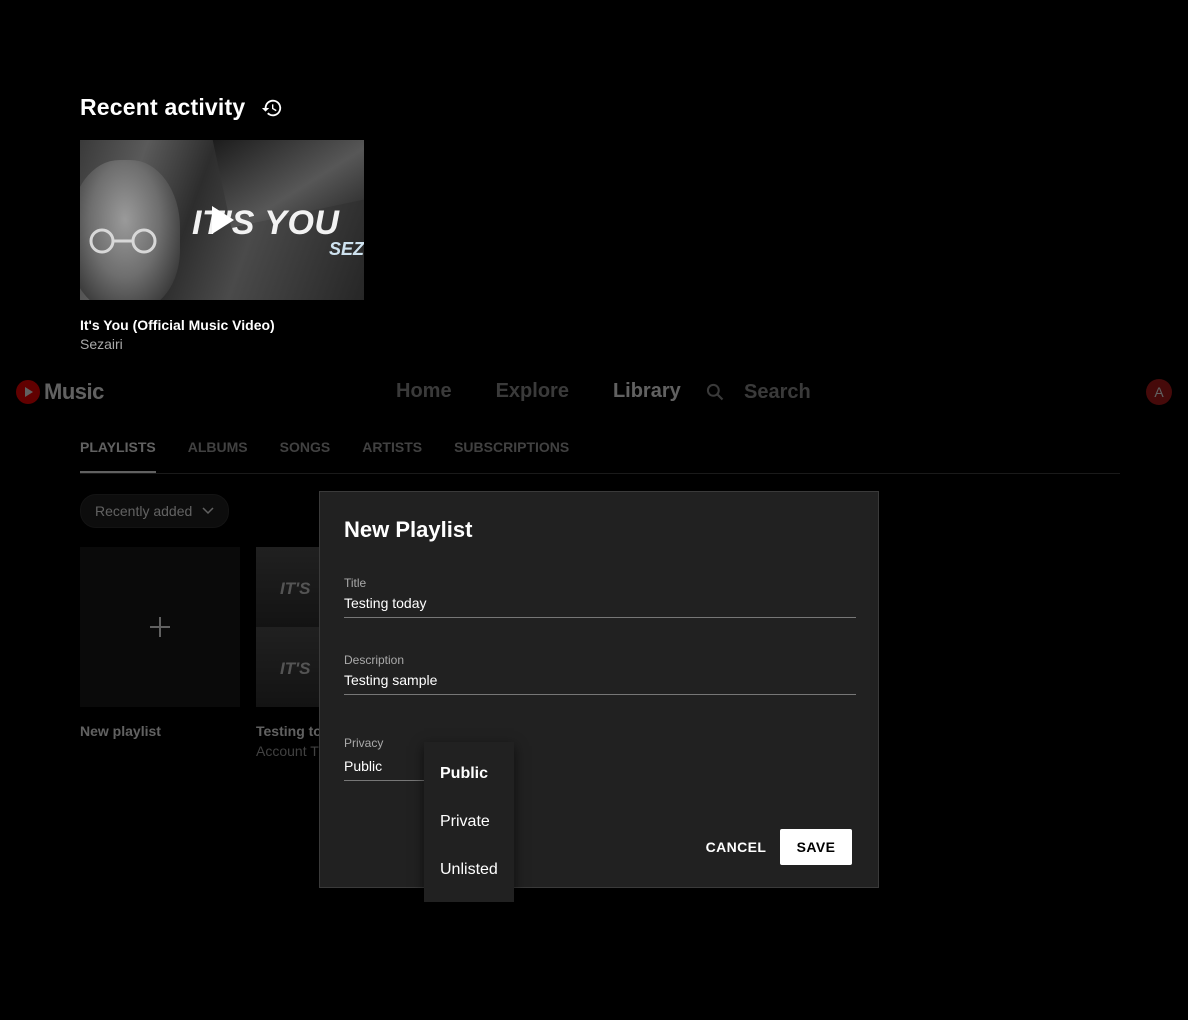  I want to click on recent-activity-header: Recent activity, so click(181, 107).